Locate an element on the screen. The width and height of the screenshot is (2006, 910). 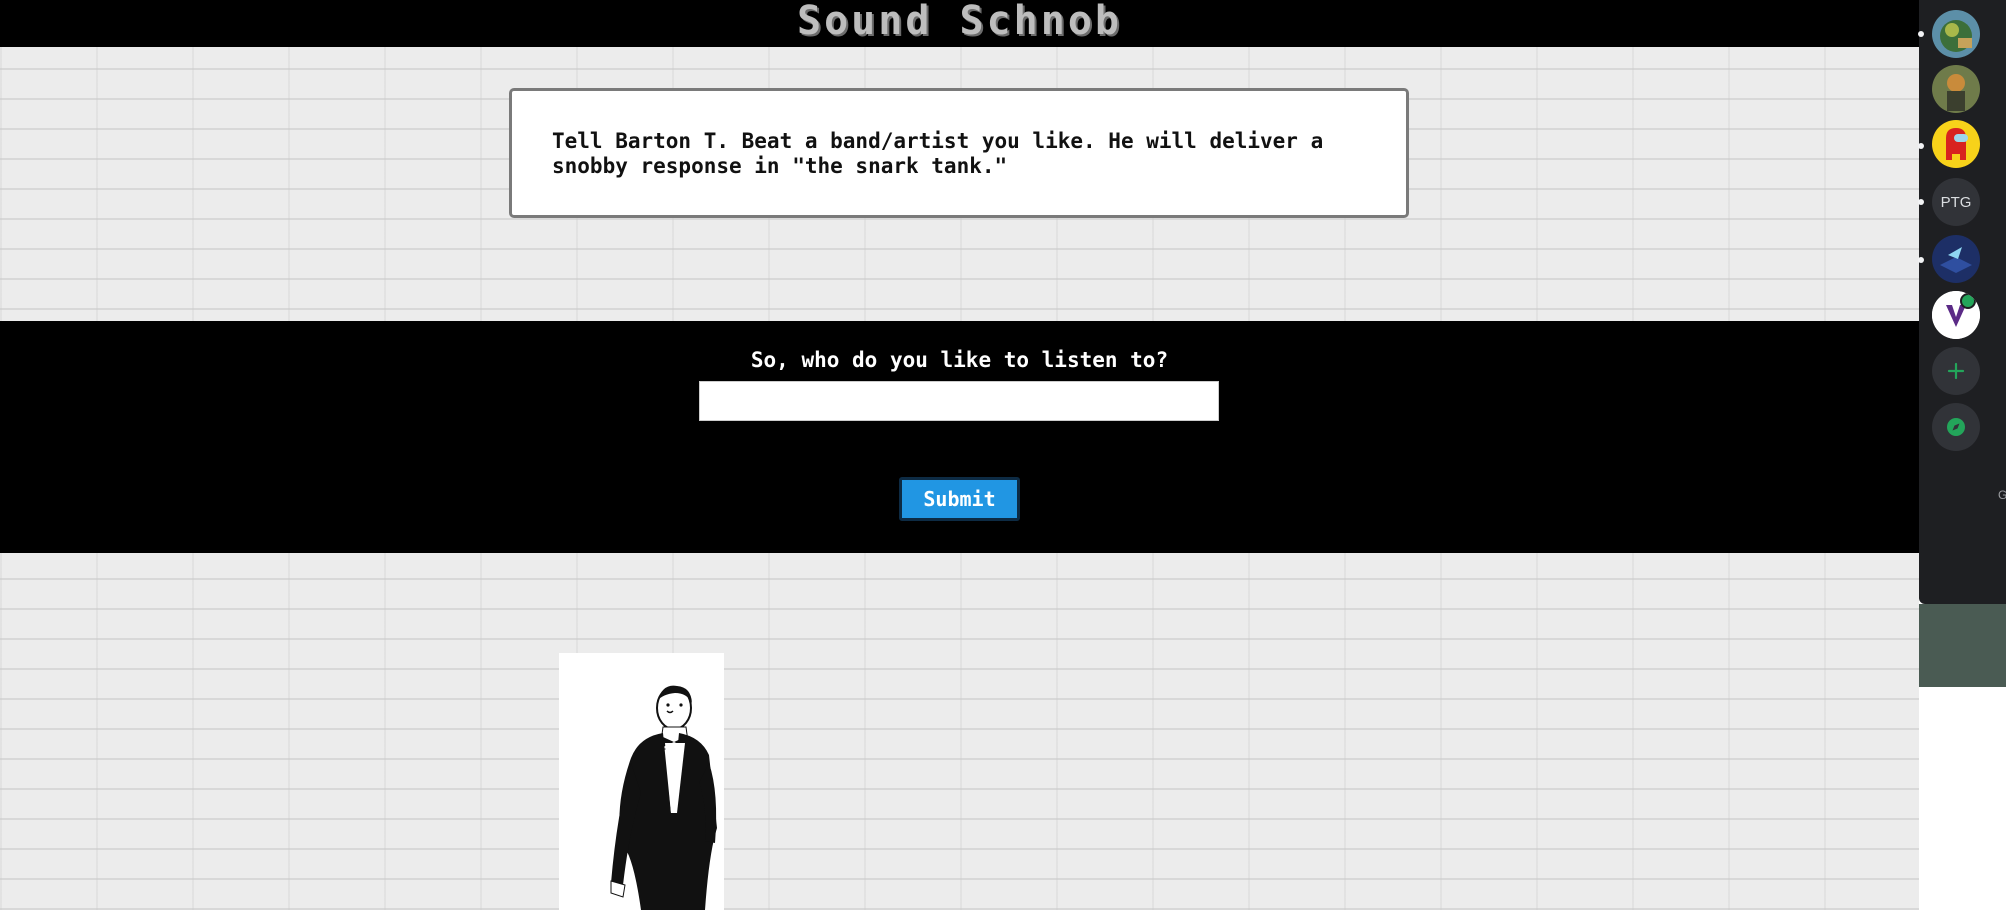
top-bar: Sound Schnob is located at coordinates (959, 23).